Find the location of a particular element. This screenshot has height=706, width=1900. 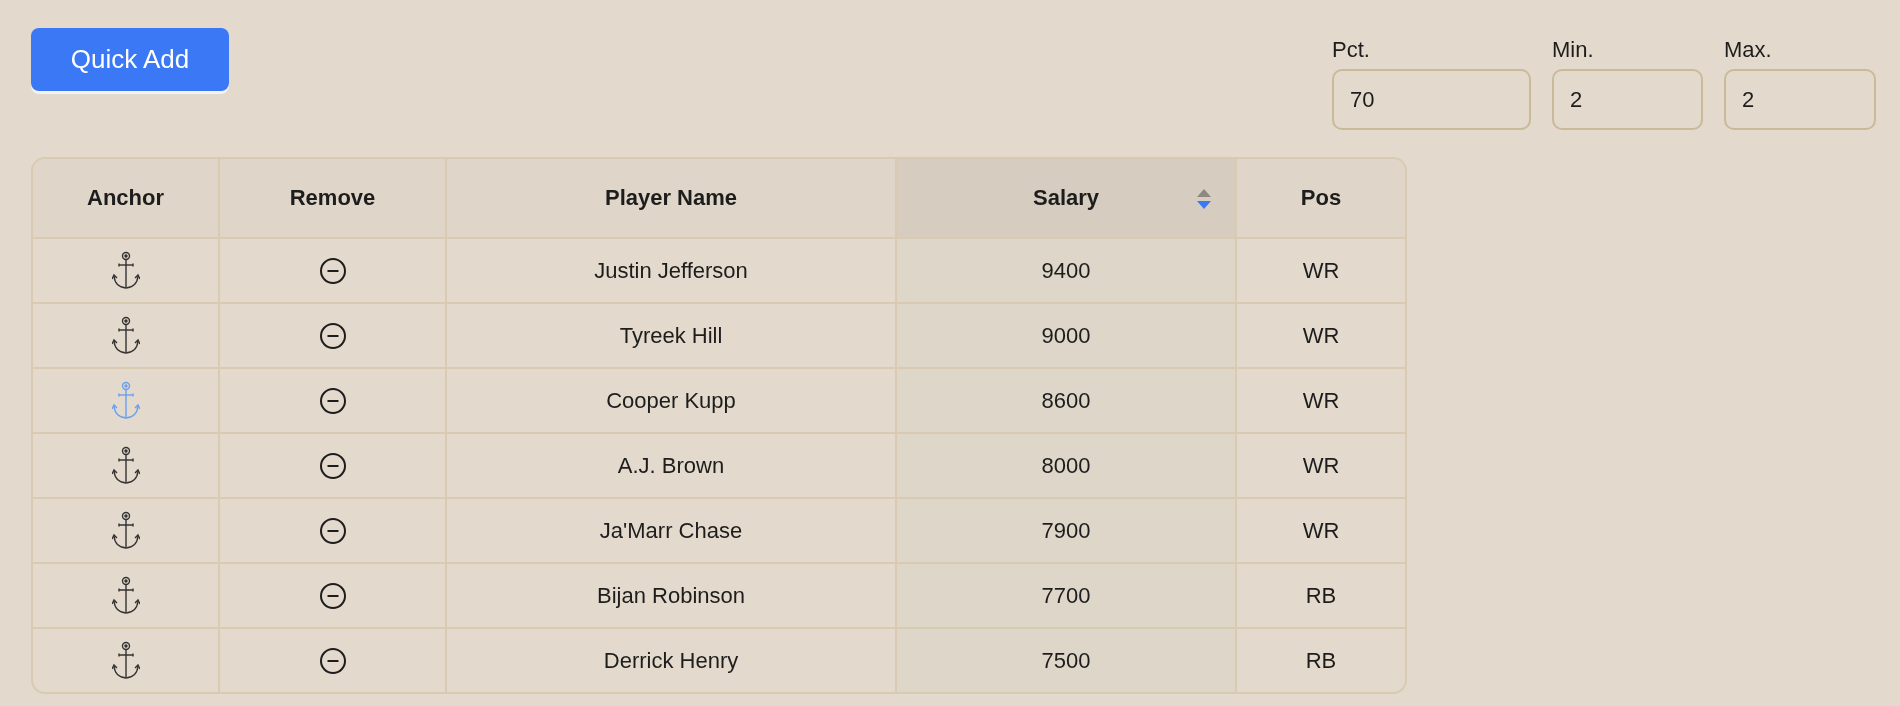

field-label: Max. is located at coordinates (1748, 50).